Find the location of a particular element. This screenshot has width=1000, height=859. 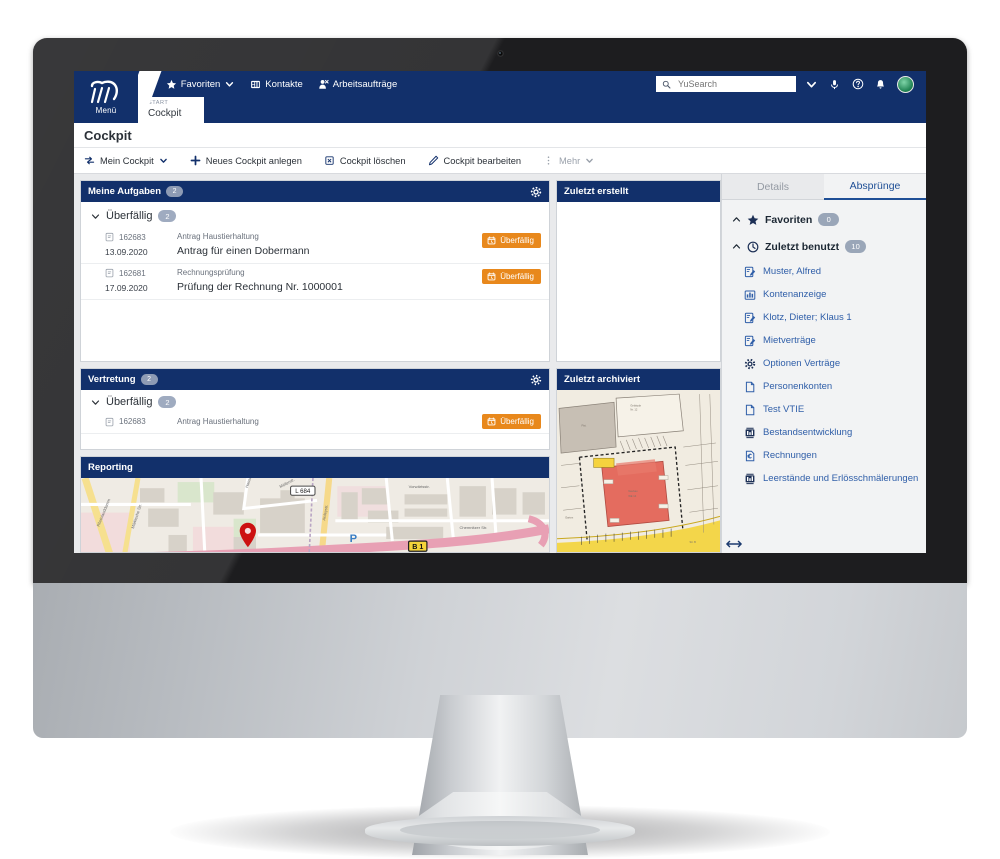

svg-text: Str. B is located at coordinates (692, 542).